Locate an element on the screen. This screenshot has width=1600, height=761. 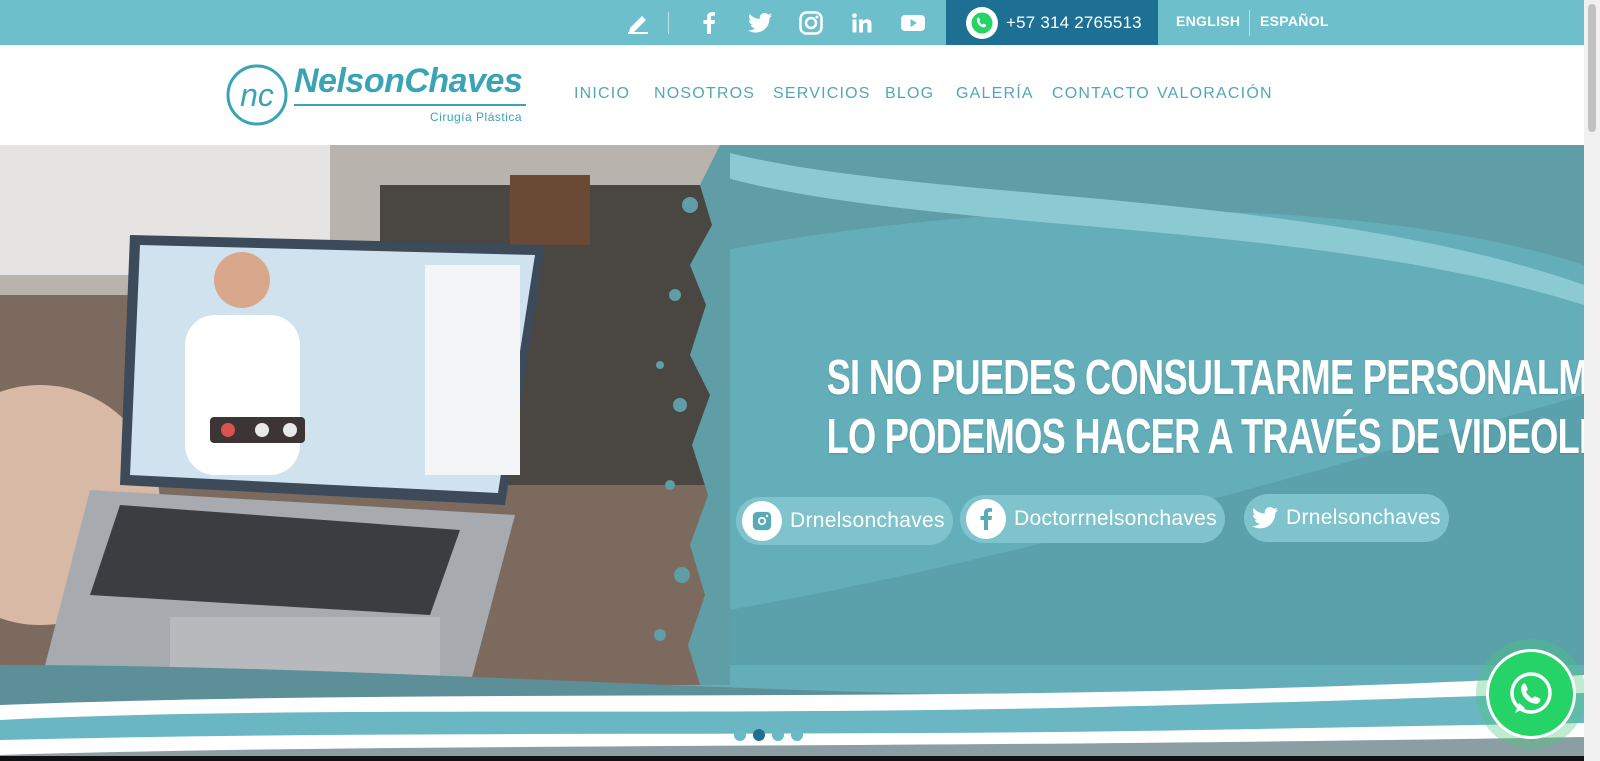
hero-facebook-link: Doctorrnelsonchaves is located at coordinates (1092, 519).